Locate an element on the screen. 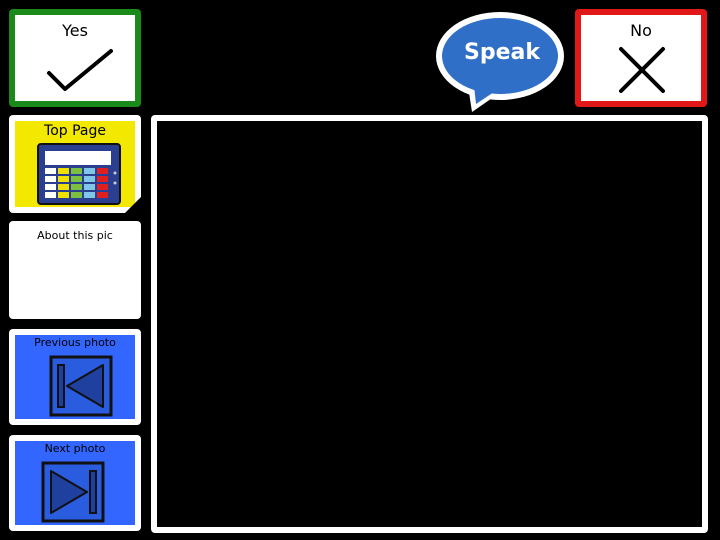 The image size is (720, 540). next-photo-button: Next photo is located at coordinates (75, 483).